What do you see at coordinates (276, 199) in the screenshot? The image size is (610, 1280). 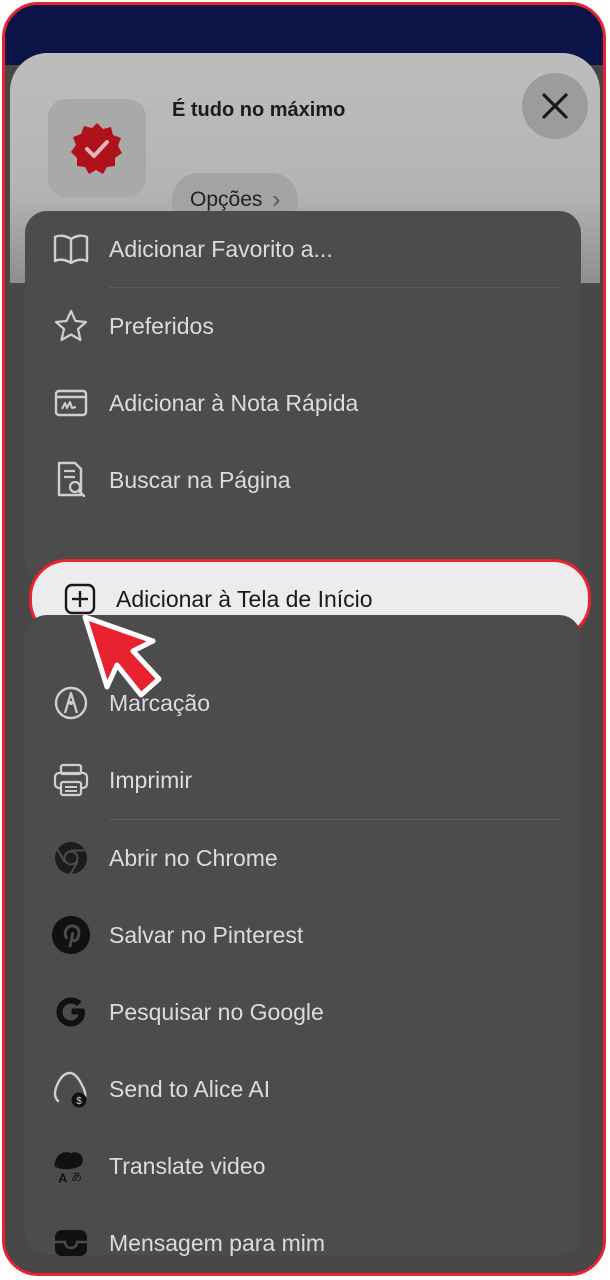 I see `chevron-right-icon: ›` at bounding box center [276, 199].